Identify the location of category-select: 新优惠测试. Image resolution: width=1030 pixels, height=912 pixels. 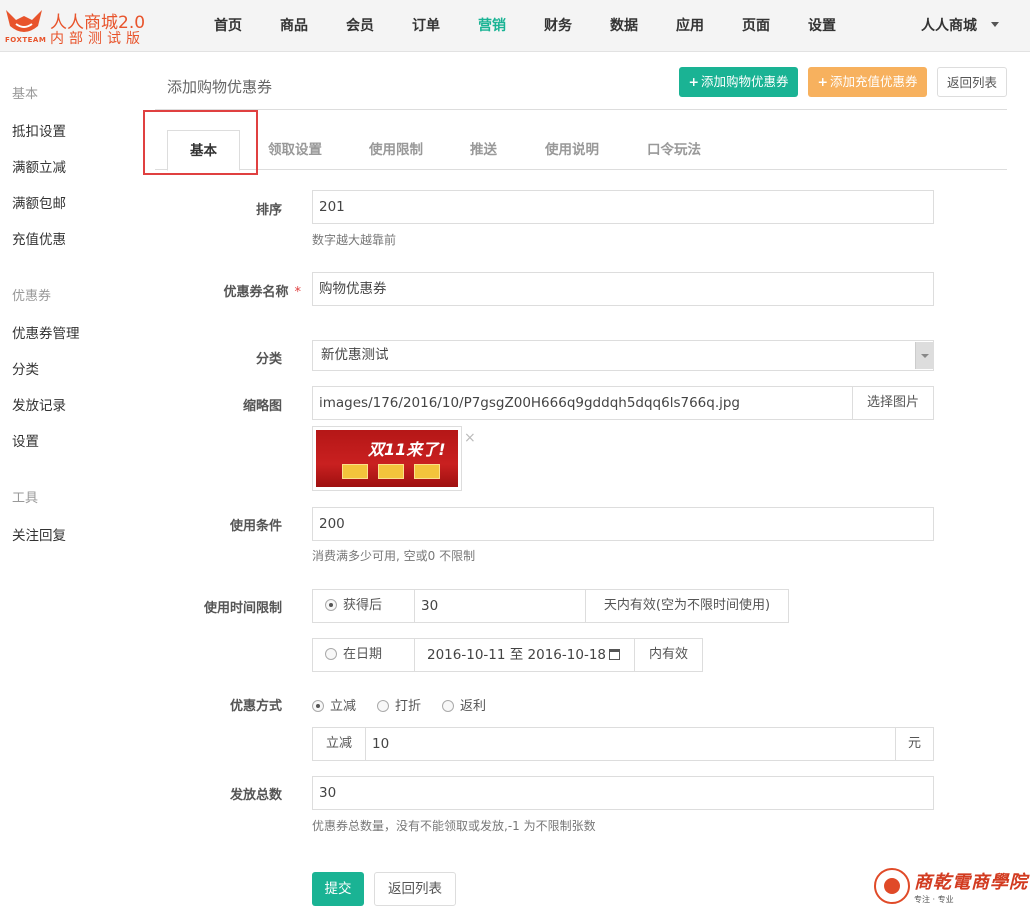
(623, 355).